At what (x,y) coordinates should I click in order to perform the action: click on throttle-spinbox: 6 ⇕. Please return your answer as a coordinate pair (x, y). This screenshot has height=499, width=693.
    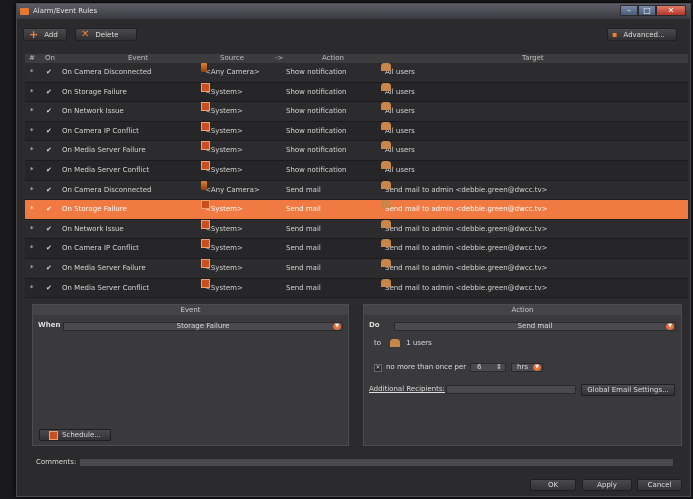
    Looking at the image, I should click on (488, 367).